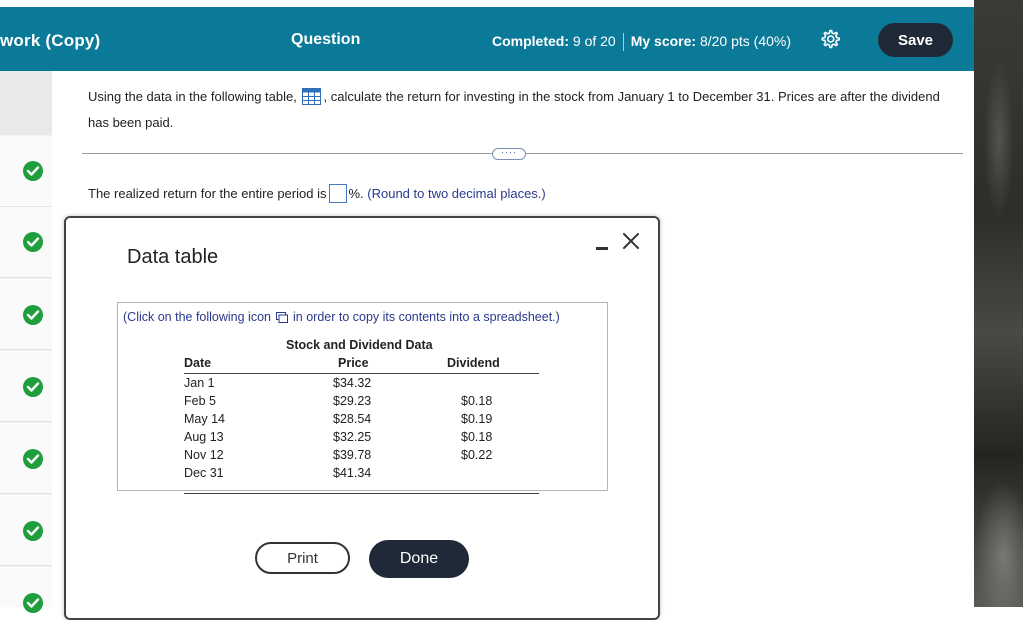  I want to click on table-cell-price: $32.25, so click(352, 437).